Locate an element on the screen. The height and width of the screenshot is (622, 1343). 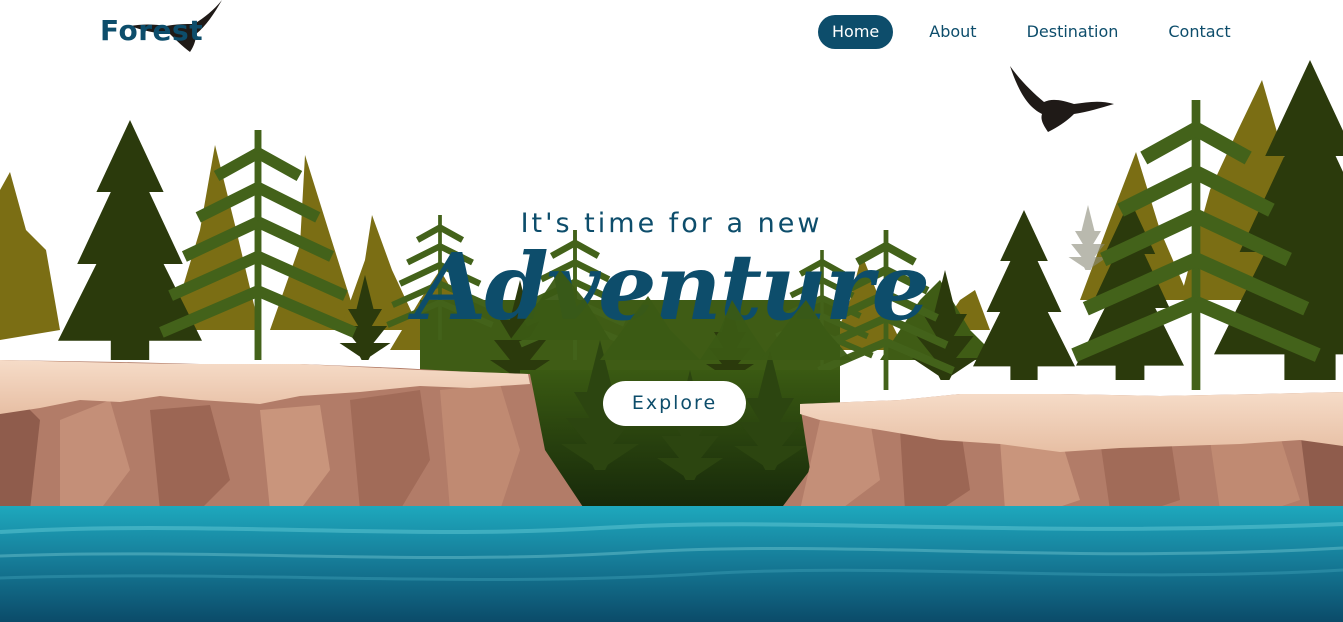
hero-tagline: It's time for a new is located at coordinates (671, 223).